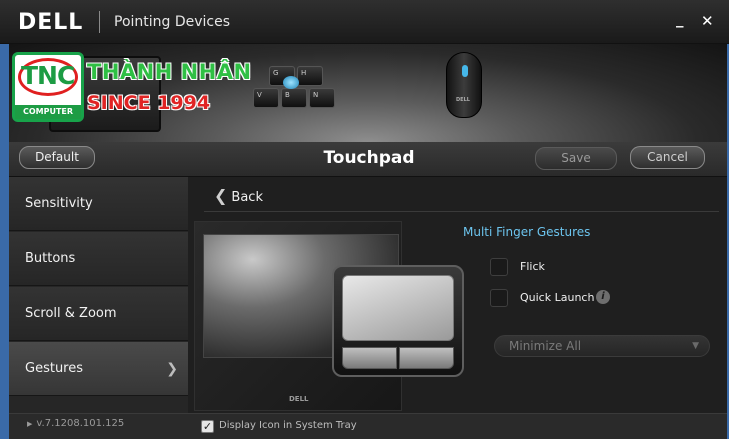 This screenshot has height=439, width=729. What do you see at coordinates (266, 98) in the screenshot?
I see `key-v: V` at bounding box center [266, 98].